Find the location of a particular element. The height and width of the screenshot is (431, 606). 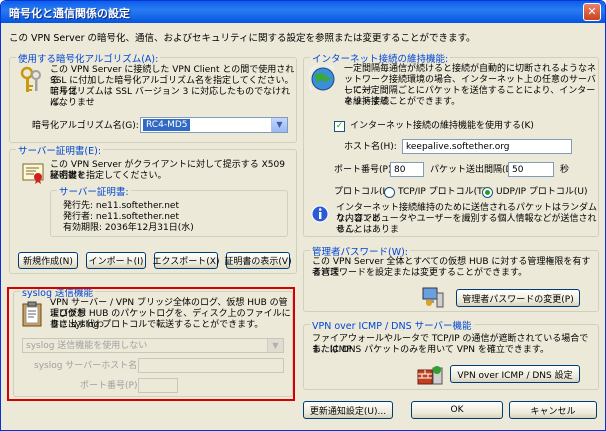

admin-text-2: 者パスワードを設定または変更することができます。 is located at coordinates (420, 273).